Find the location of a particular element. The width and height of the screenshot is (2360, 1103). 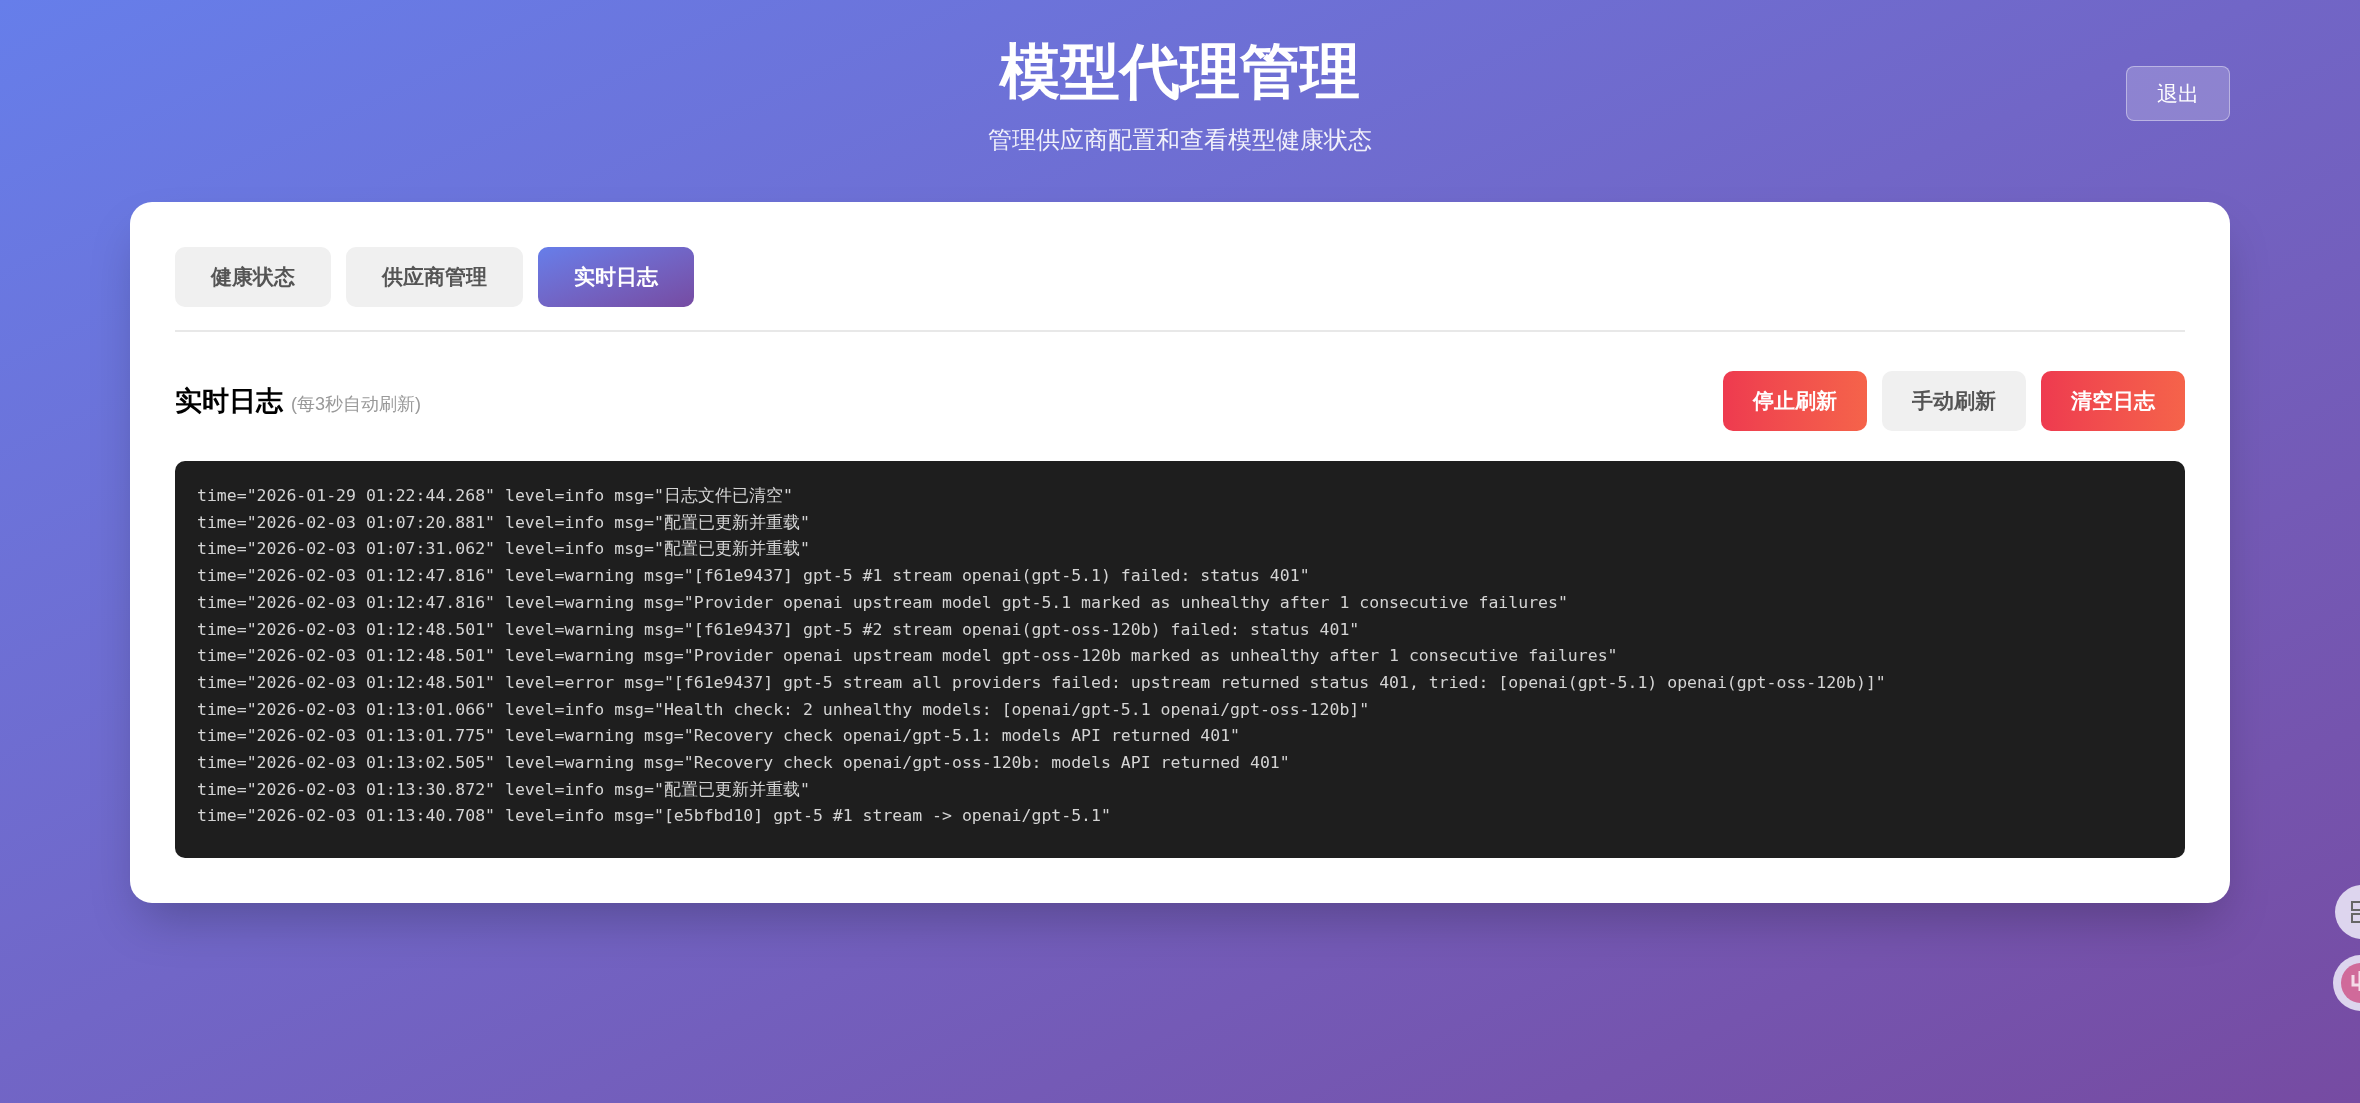

log-line: time="2026-02-03 01:13:30.872" level=info msg="配置已更新并重载" is located at coordinates (504, 789).